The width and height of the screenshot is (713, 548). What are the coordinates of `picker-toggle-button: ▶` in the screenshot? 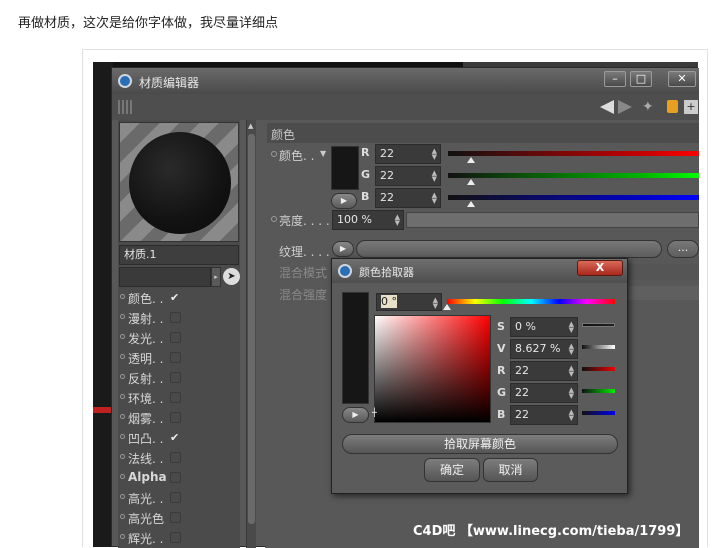 It's located at (355, 415).